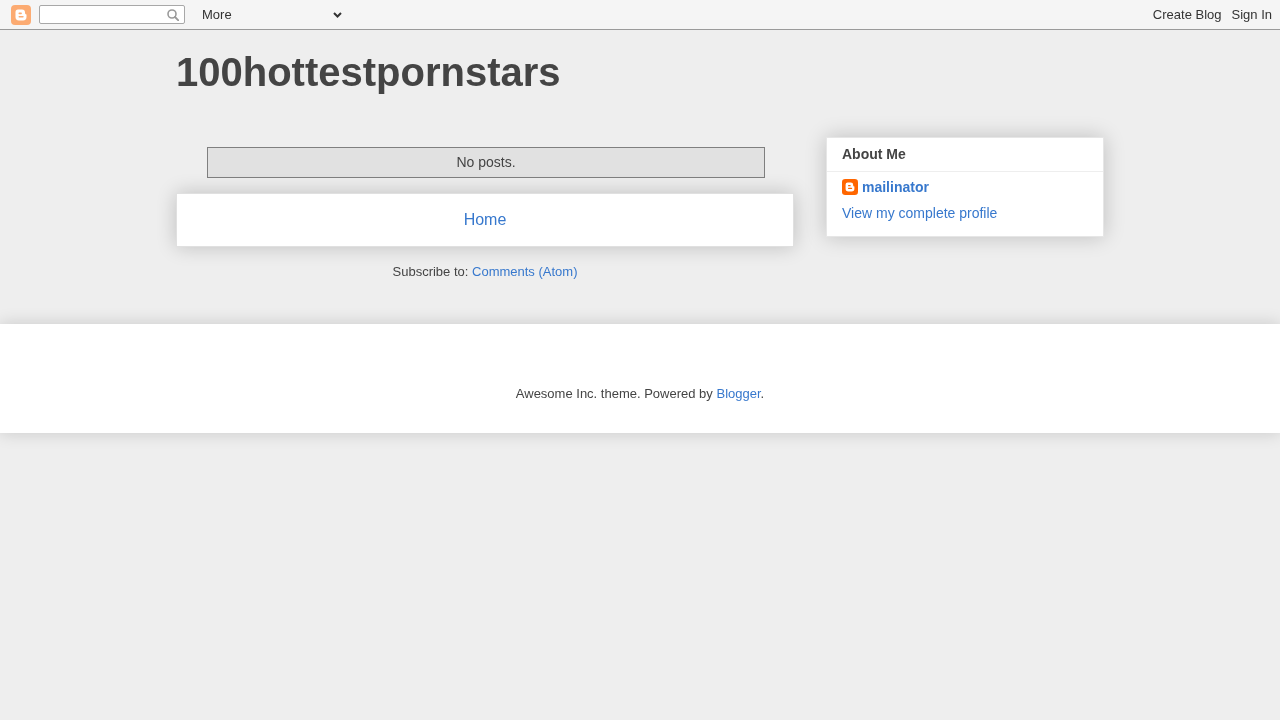 Image resolution: width=1280 pixels, height=720 pixels. I want to click on more-dropdown: More, so click(271, 14).